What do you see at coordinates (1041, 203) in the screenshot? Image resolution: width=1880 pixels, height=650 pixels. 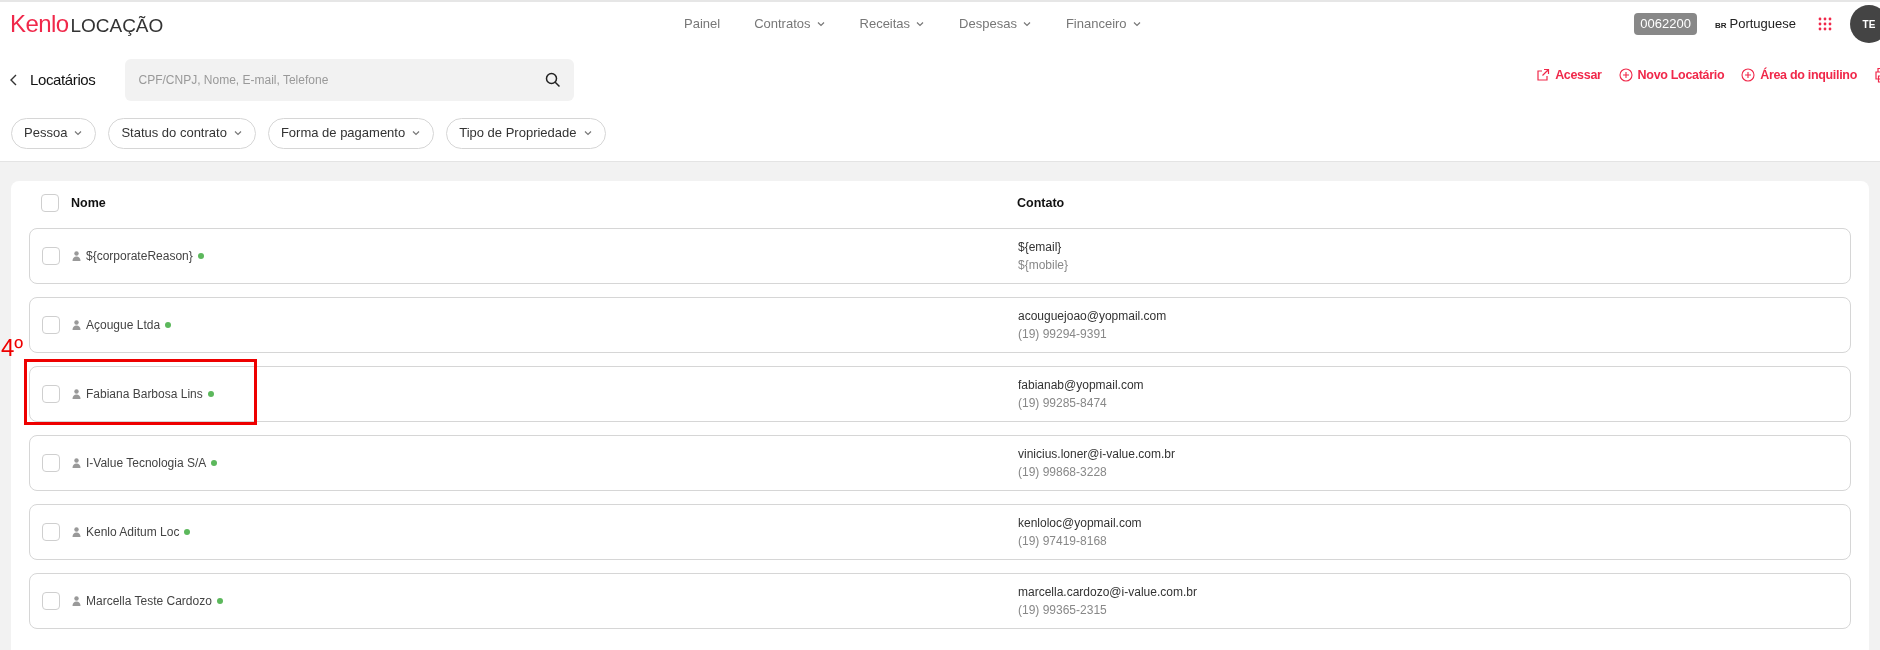 I see `column-header: Contato` at bounding box center [1041, 203].